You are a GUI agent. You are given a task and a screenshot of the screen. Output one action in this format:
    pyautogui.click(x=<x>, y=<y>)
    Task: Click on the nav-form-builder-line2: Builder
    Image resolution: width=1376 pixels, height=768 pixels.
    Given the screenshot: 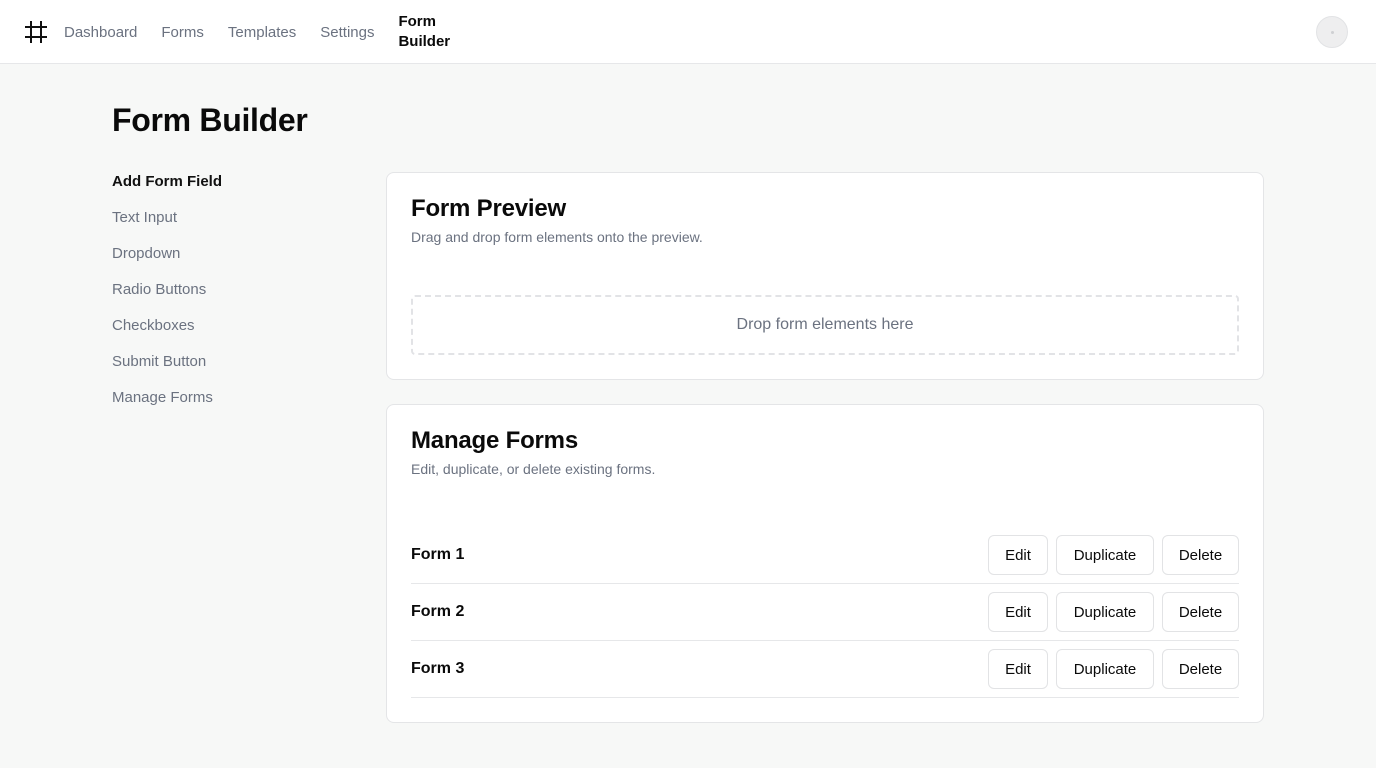 What is the action you would take?
    pyautogui.click(x=424, y=41)
    